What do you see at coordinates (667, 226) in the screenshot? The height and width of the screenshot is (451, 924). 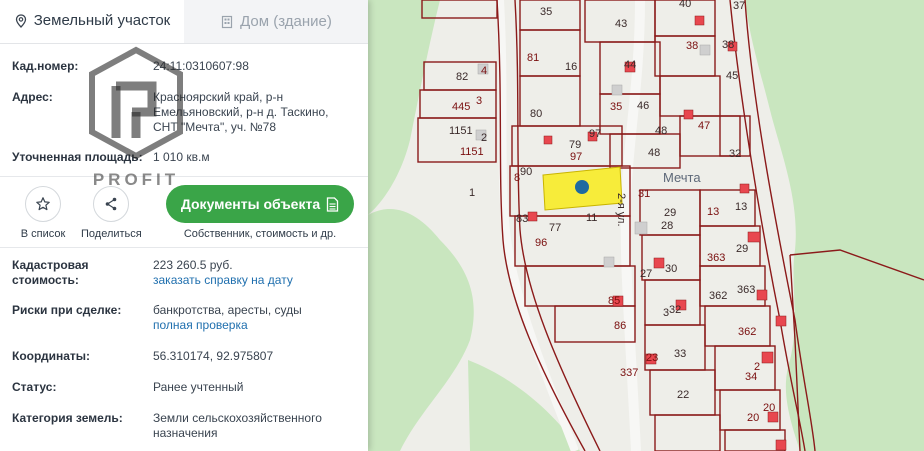 I see `plot-number-label: 28` at bounding box center [667, 226].